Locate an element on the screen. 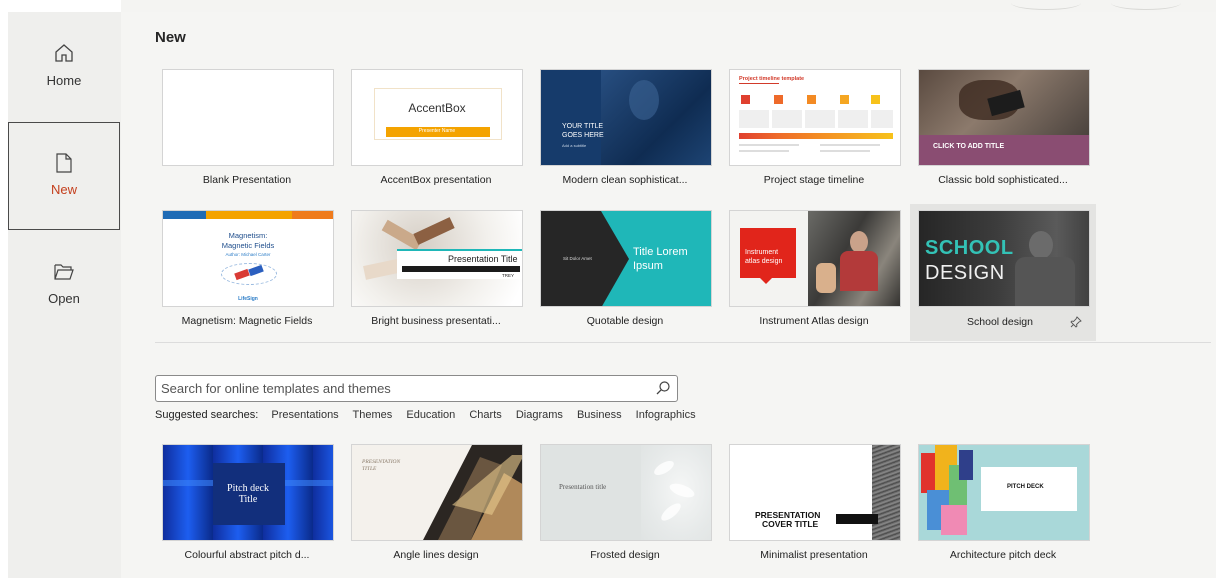  template-caption: Minimalist presentation is located at coordinates (814, 555).